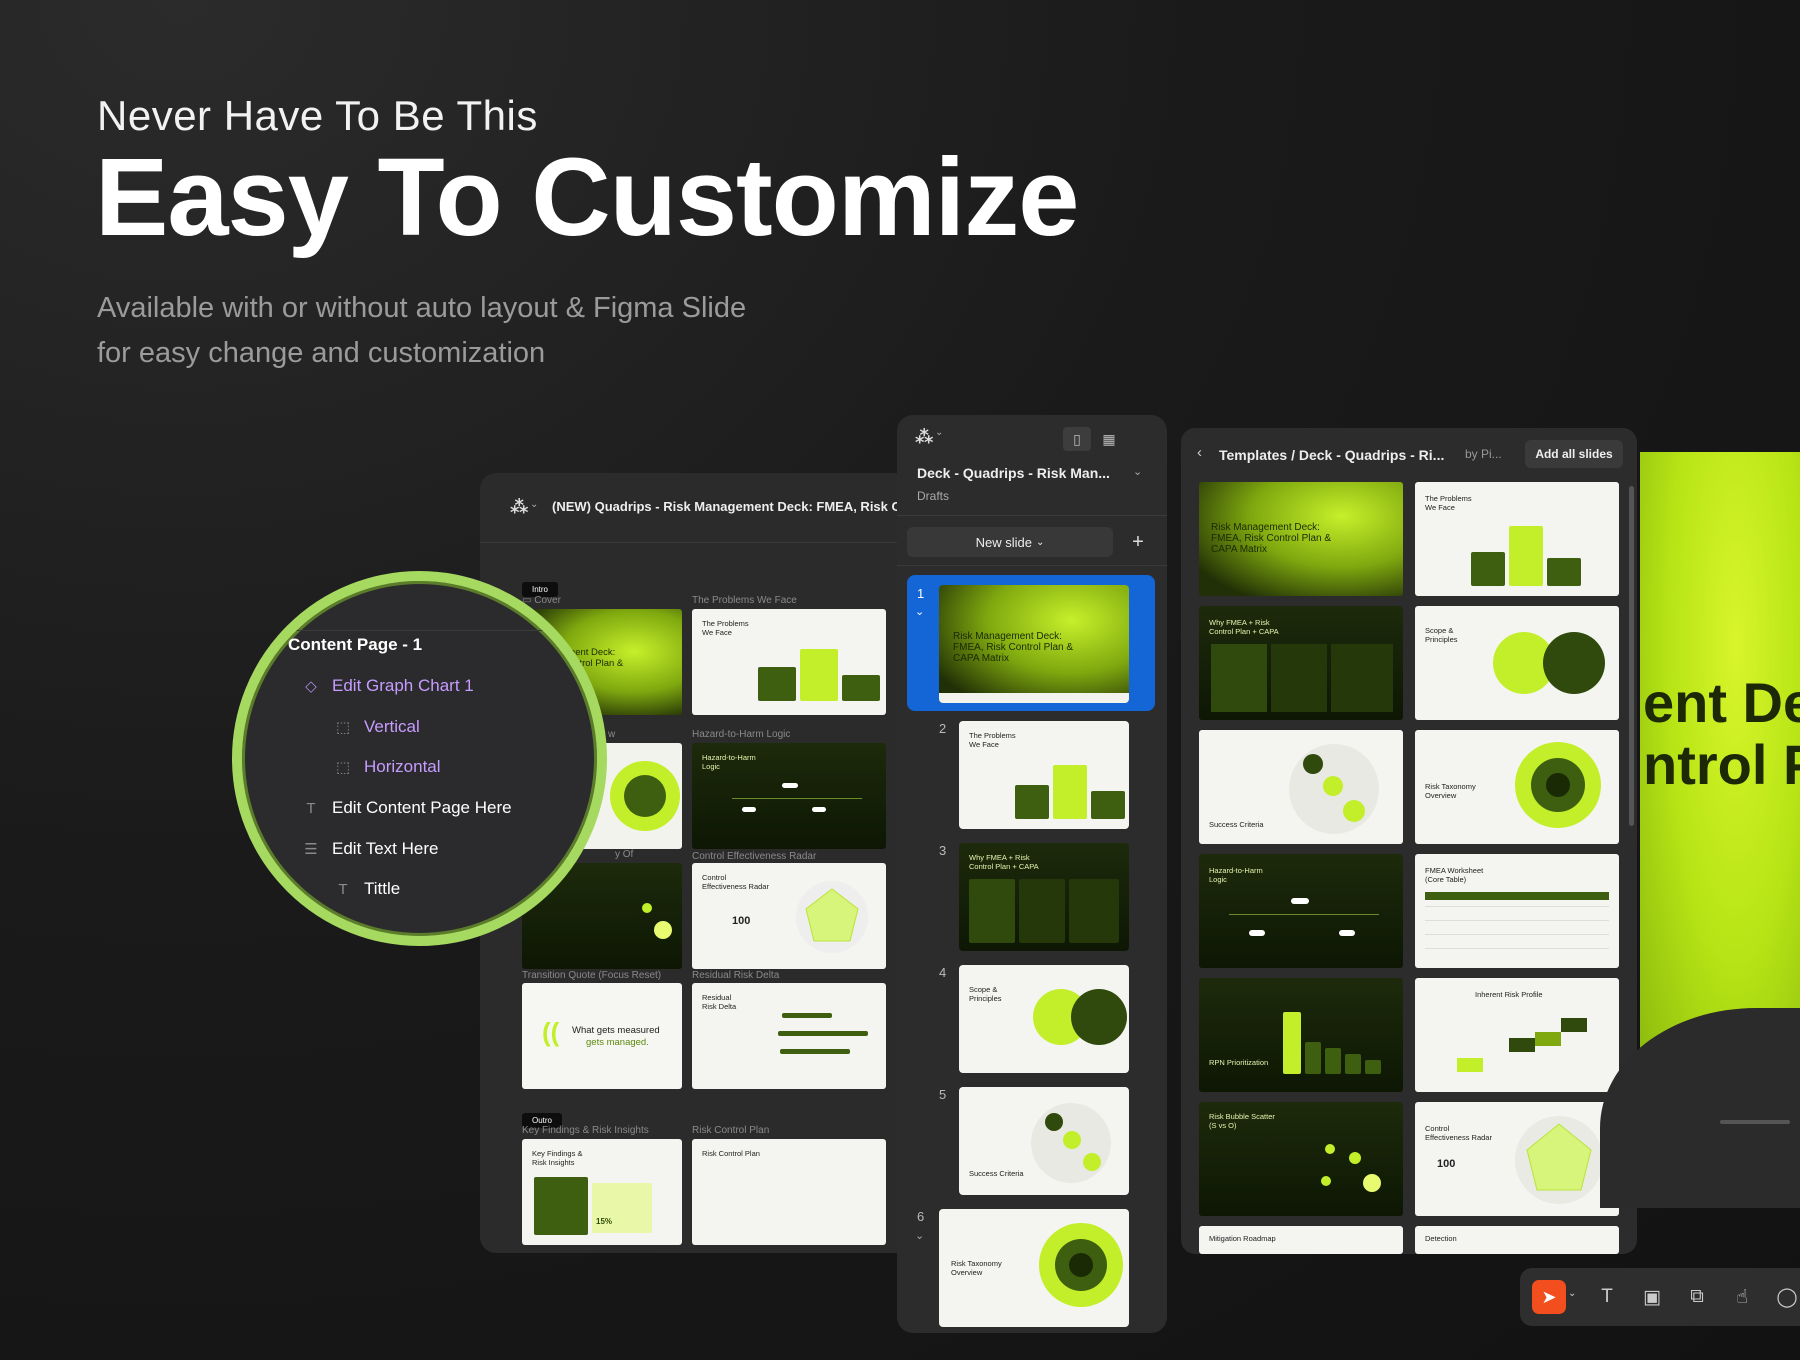 This screenshot has height=1360, width=1800. What do you see at coordinates (1010, 542) in the screenshot?
I see `new-slide-button: New slide ⌄` at bounding box center [1010, 542].